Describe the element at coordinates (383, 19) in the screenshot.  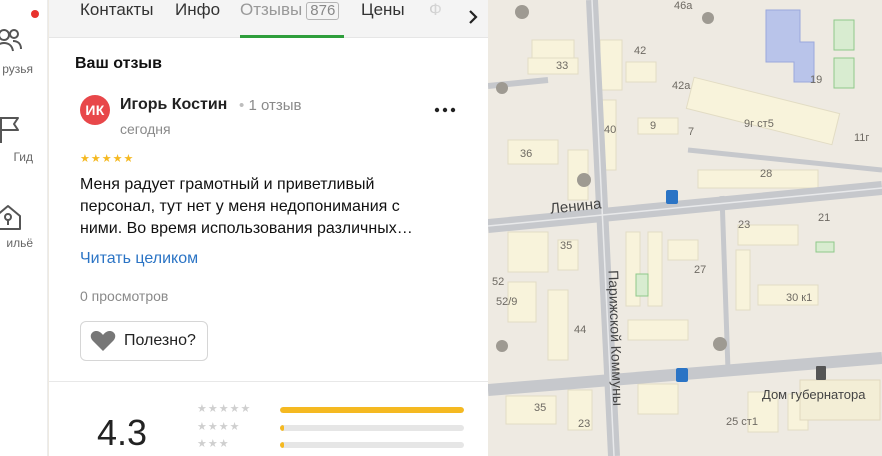
I see `tab-prices: Цены` at that location.